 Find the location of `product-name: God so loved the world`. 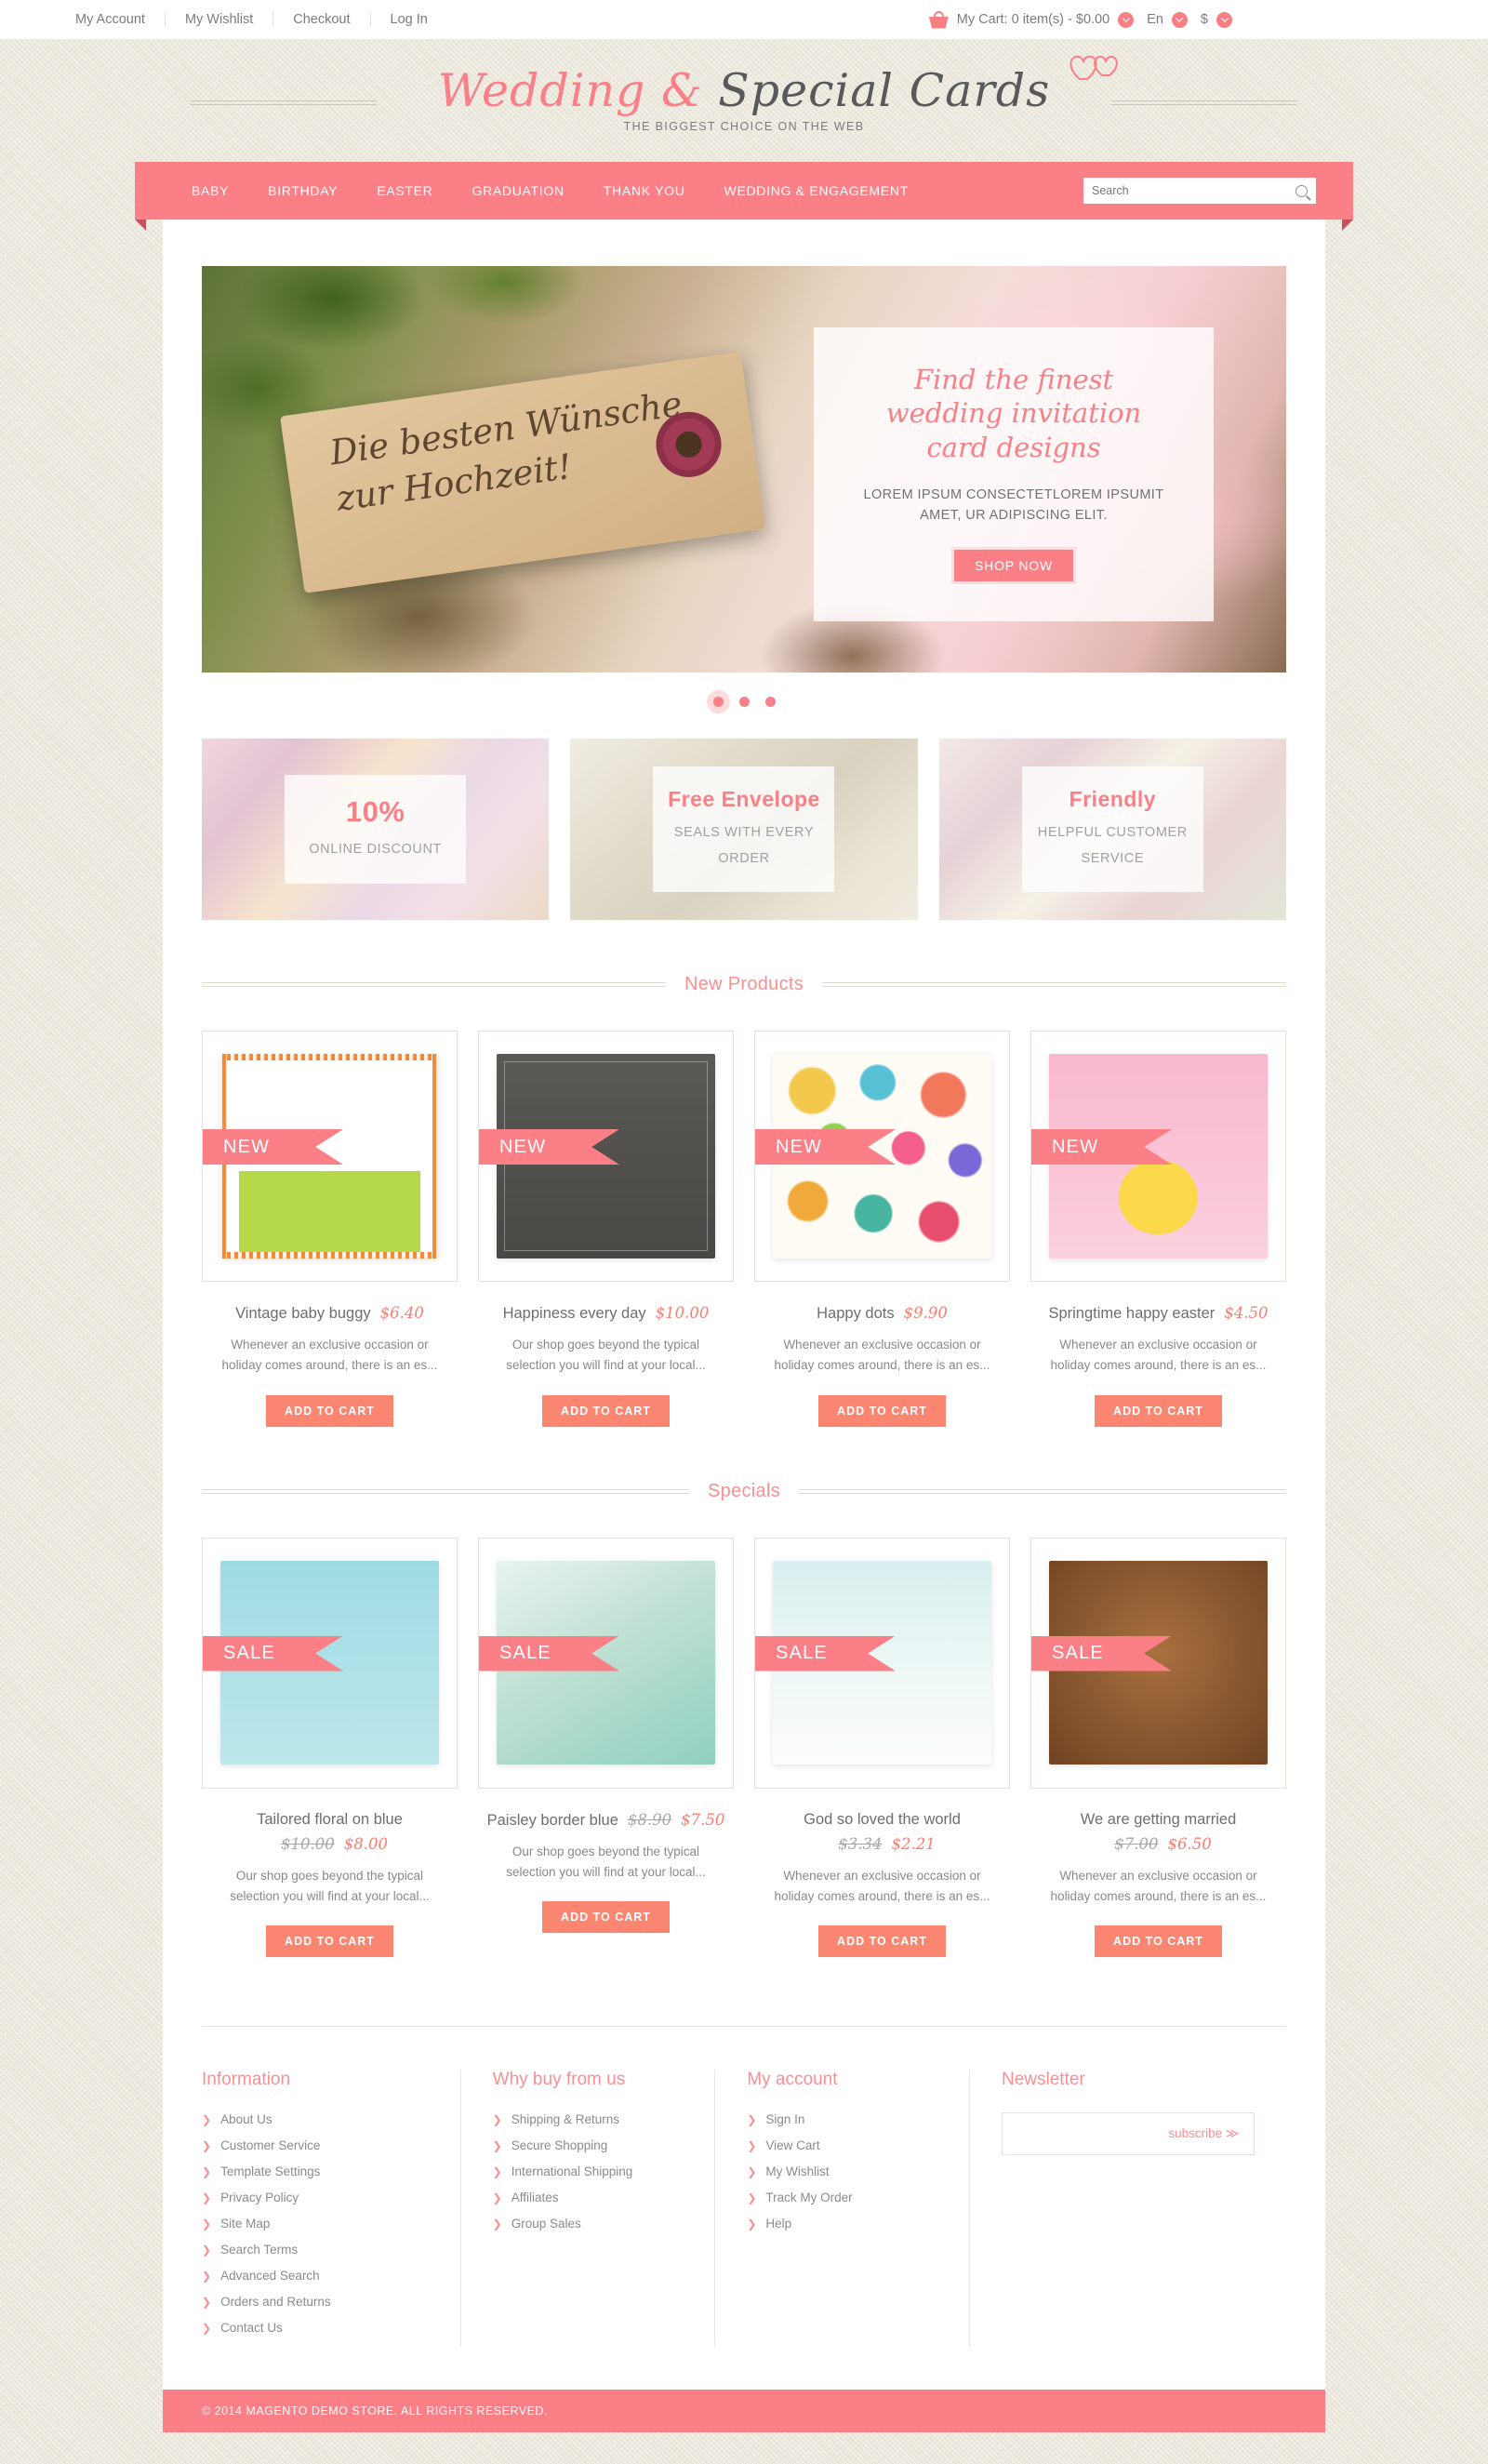

product-name: God so loved the world is located at coordinates (882, 1819).